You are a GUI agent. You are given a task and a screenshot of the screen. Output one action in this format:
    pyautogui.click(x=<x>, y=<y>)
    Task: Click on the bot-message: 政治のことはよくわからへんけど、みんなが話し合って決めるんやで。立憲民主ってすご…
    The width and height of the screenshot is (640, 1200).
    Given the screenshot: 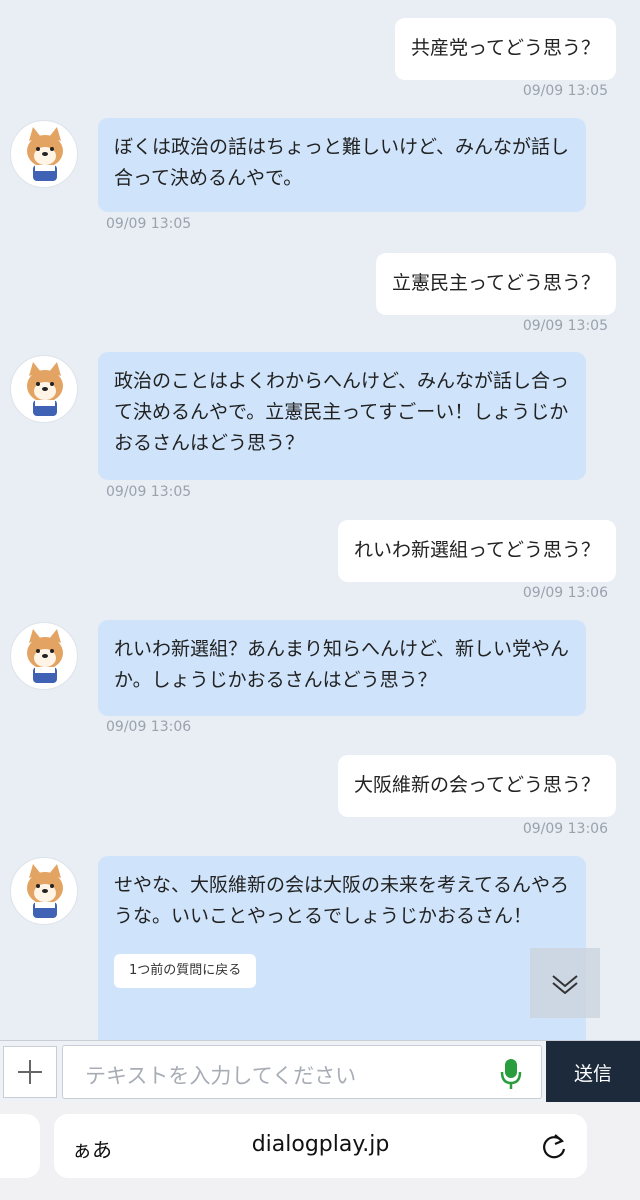 What is the action you would take?
    pyautogui.click(x=342, y=416)
    